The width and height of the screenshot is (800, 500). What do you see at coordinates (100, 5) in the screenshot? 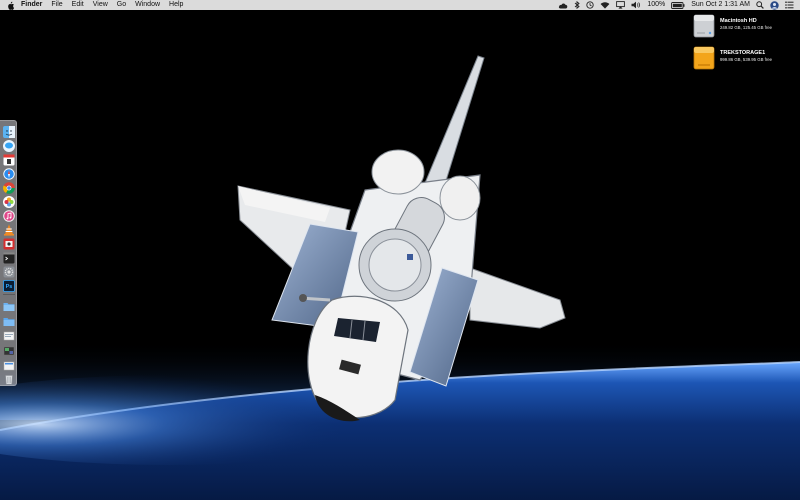
I see `menu-view: View` at bounding box center [100, 5].